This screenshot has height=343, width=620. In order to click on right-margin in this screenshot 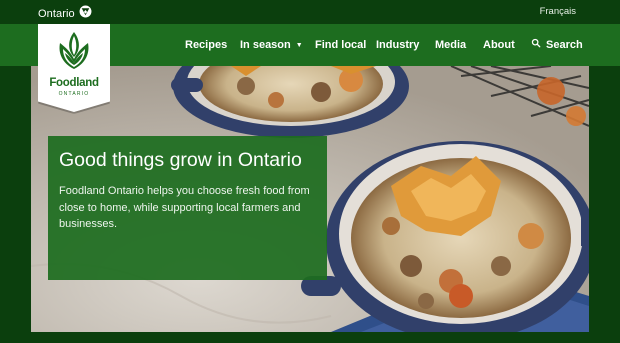, I will do `click(604, 204)`.